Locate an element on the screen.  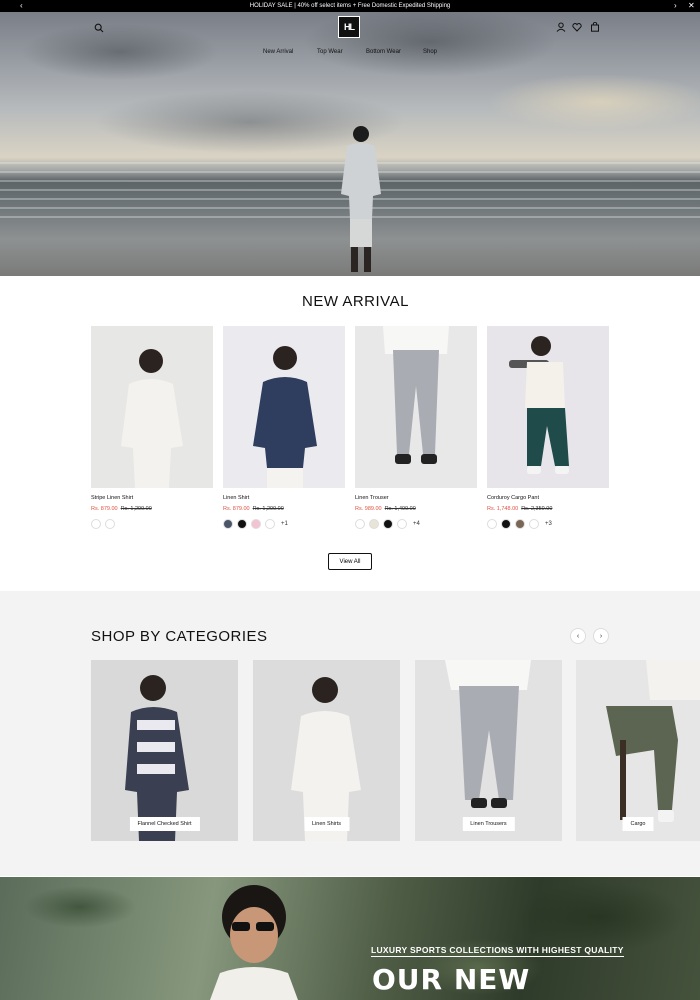
view-all-button: View All is located at coordinates (350, 561).